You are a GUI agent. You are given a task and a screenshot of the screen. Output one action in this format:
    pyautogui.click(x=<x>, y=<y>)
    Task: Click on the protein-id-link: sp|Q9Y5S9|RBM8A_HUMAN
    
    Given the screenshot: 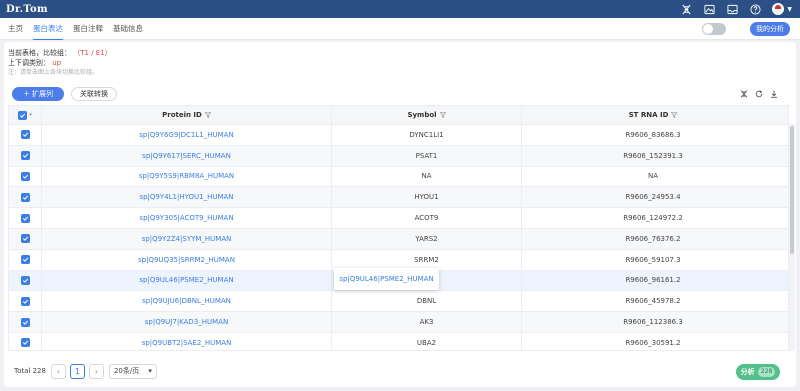 What is the action you would take?
    pyautogui.click(x=187, y=176)
    